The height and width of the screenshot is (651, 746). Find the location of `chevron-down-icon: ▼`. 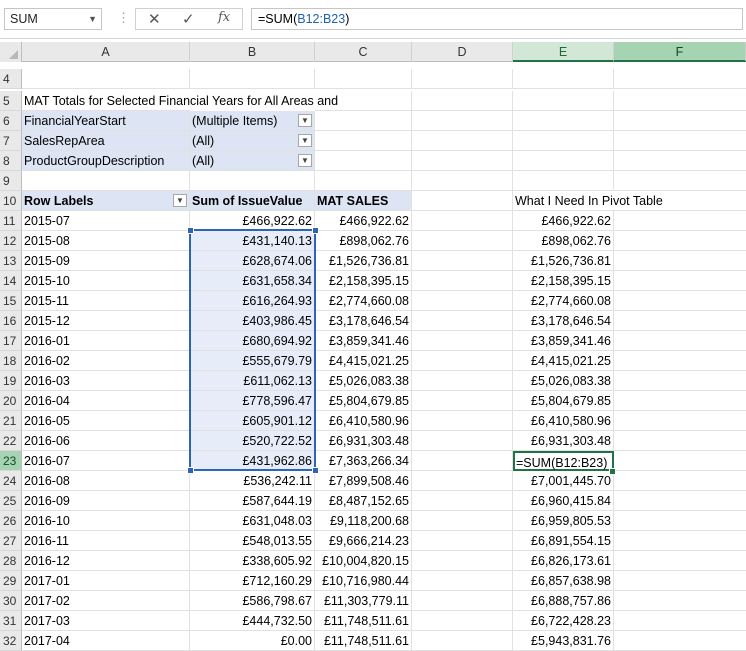

chevron-down-icon: ▼ is located at coordinates (180, 200).